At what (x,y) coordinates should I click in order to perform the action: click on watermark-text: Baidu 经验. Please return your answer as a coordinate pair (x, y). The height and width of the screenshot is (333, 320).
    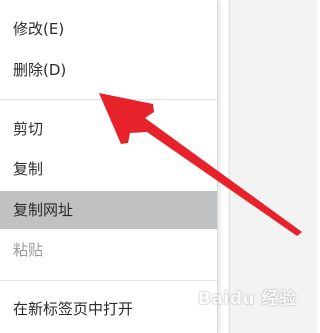
    Looking at the image, I should click on (247, 299).